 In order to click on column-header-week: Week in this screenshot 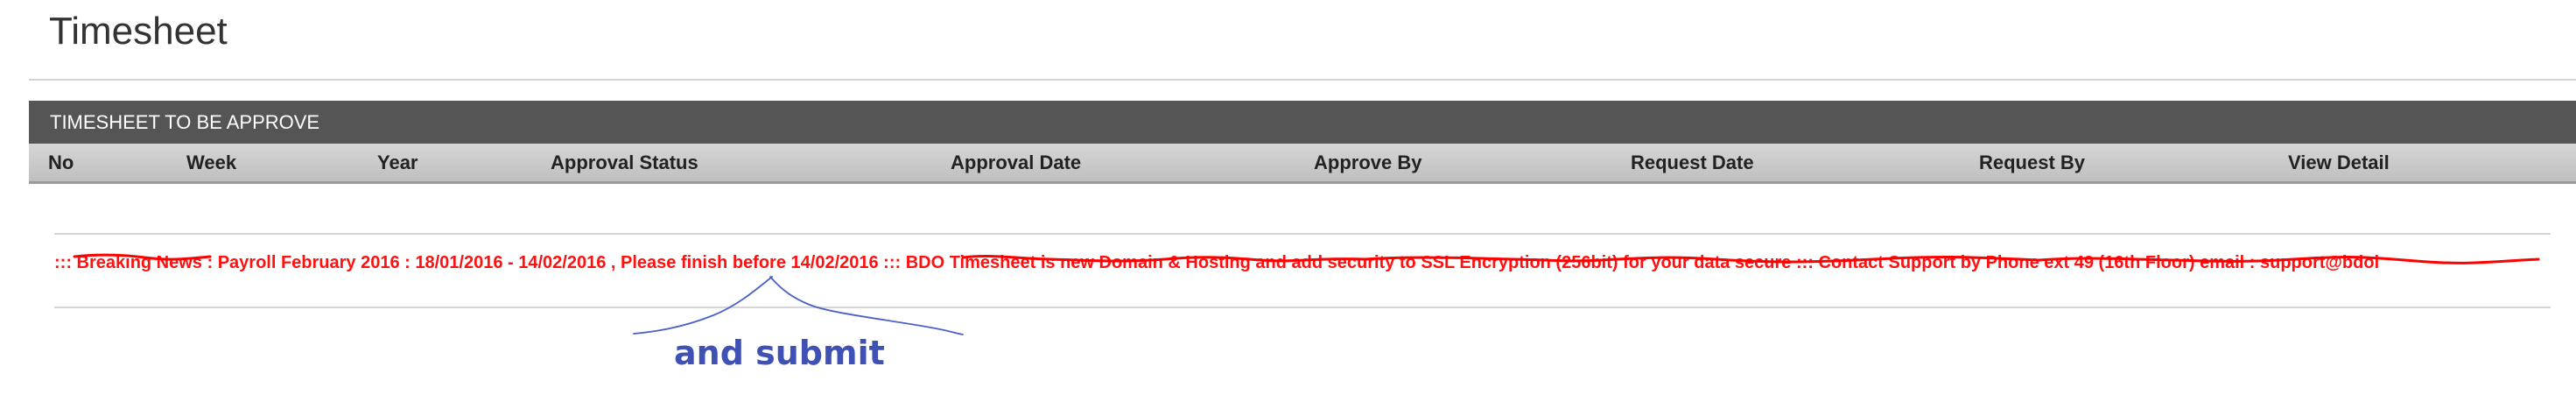, I will do `click(211, 163)`.